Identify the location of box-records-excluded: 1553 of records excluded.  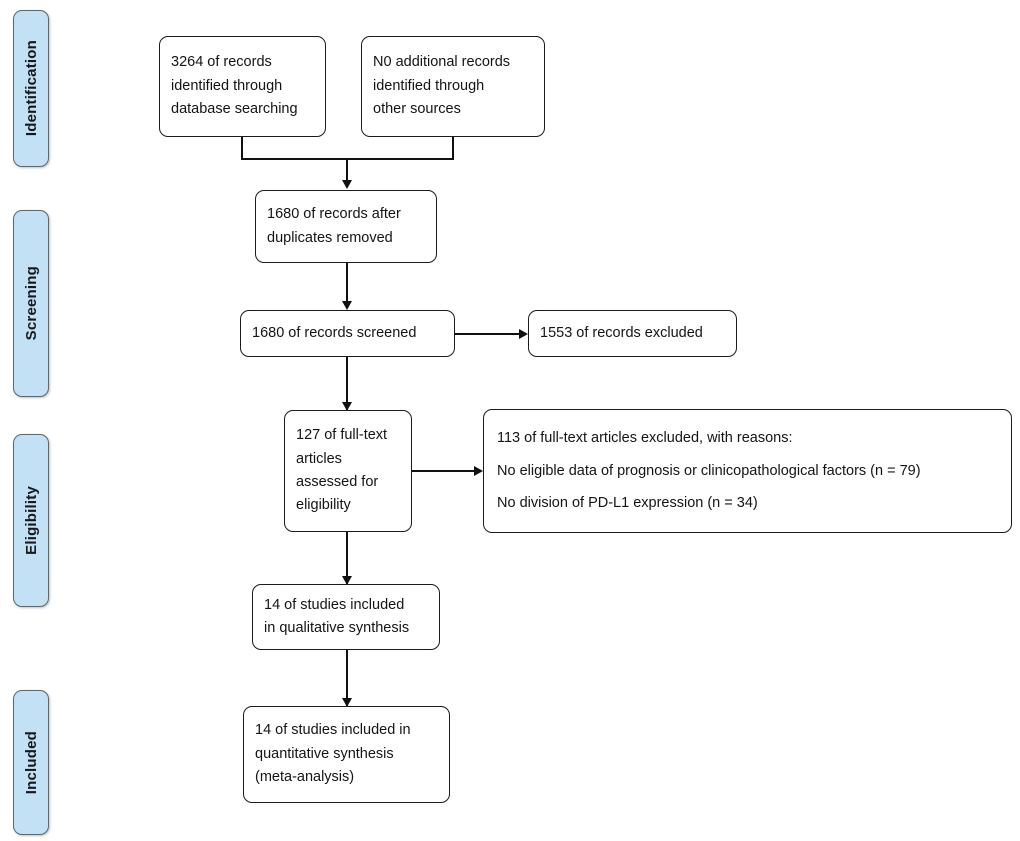
(632, 333).